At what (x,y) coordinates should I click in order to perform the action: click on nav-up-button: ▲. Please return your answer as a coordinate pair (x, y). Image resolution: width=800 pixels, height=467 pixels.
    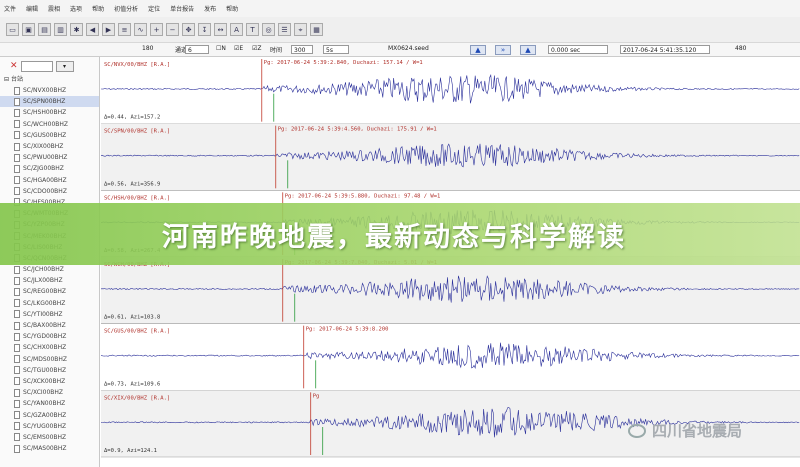
    Looking at the image, I should click on (478, 50).